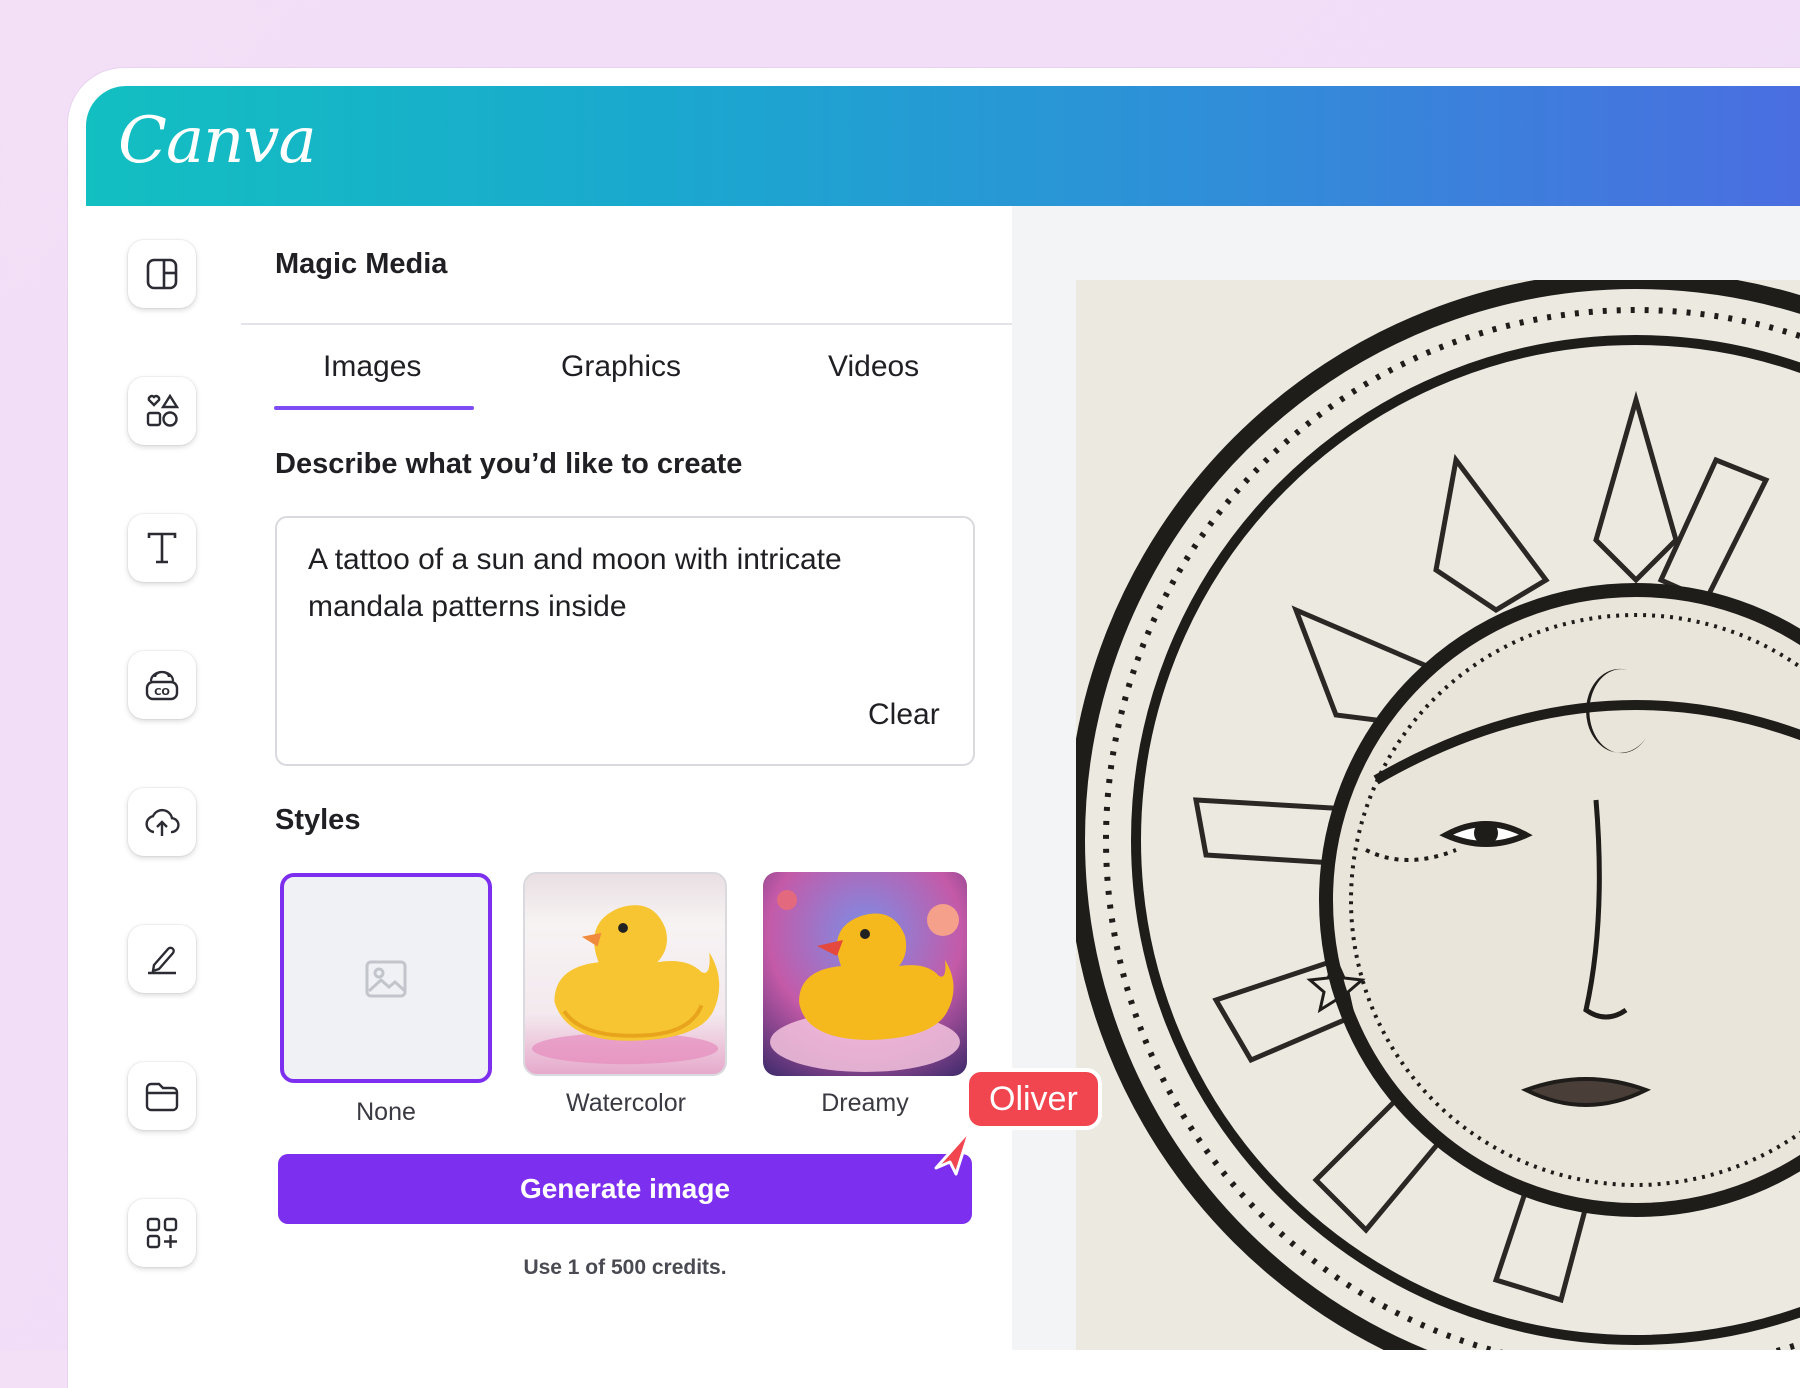 This screenshot has height=1388, width=1800. I want to click on sidebar-item-text, so click(162, 548).